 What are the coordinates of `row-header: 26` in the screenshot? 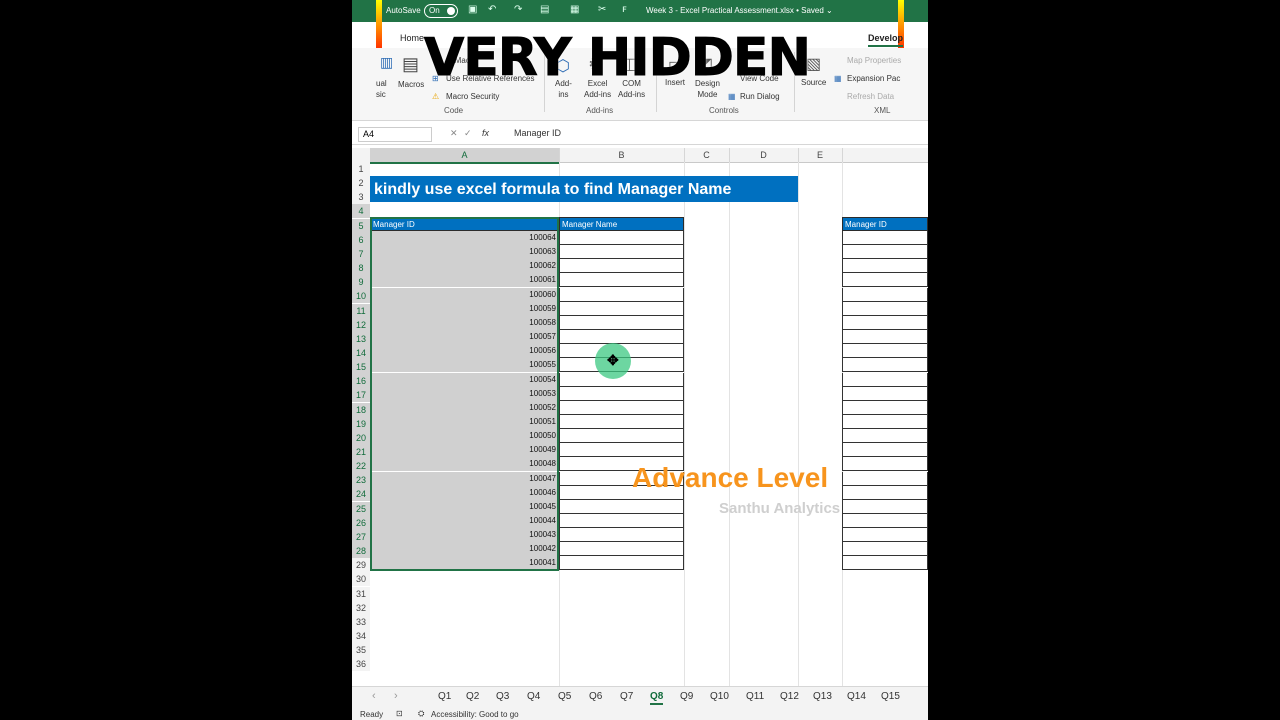 It's located at (361, 522).